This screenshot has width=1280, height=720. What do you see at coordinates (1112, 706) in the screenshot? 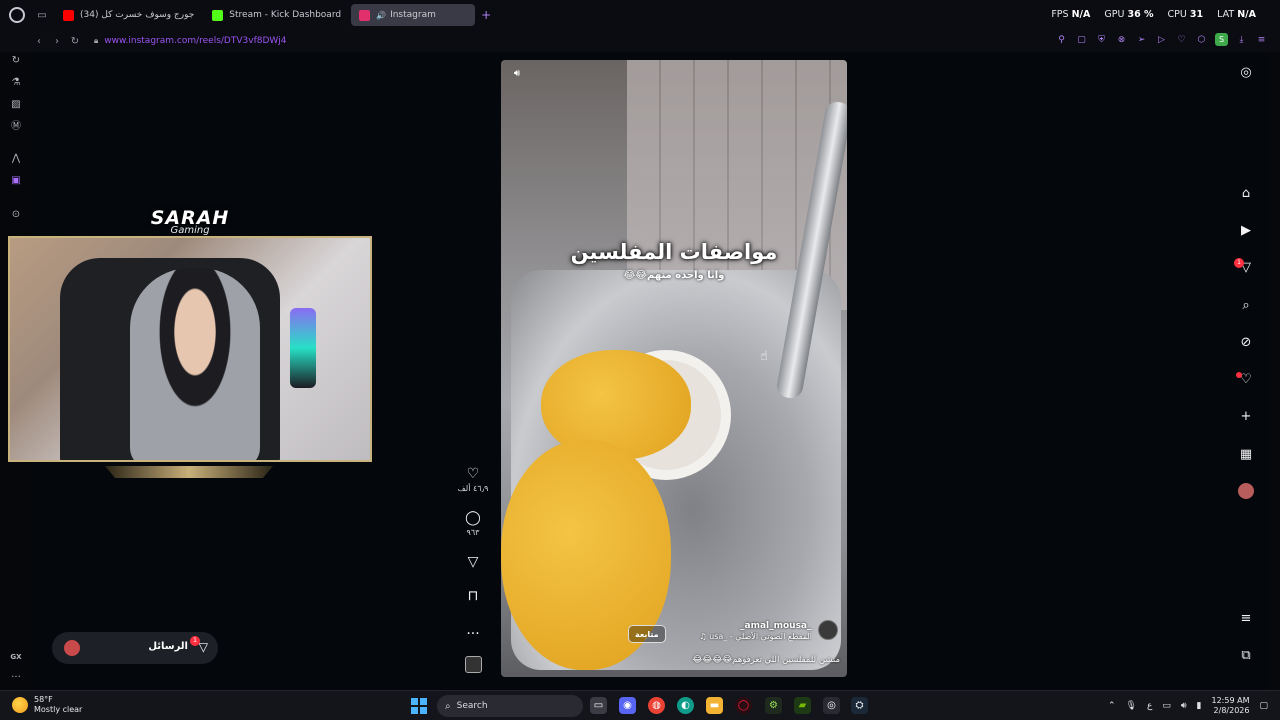
I see `tray-chevron-icon: ⌃` at bounding box center [1112, 706].